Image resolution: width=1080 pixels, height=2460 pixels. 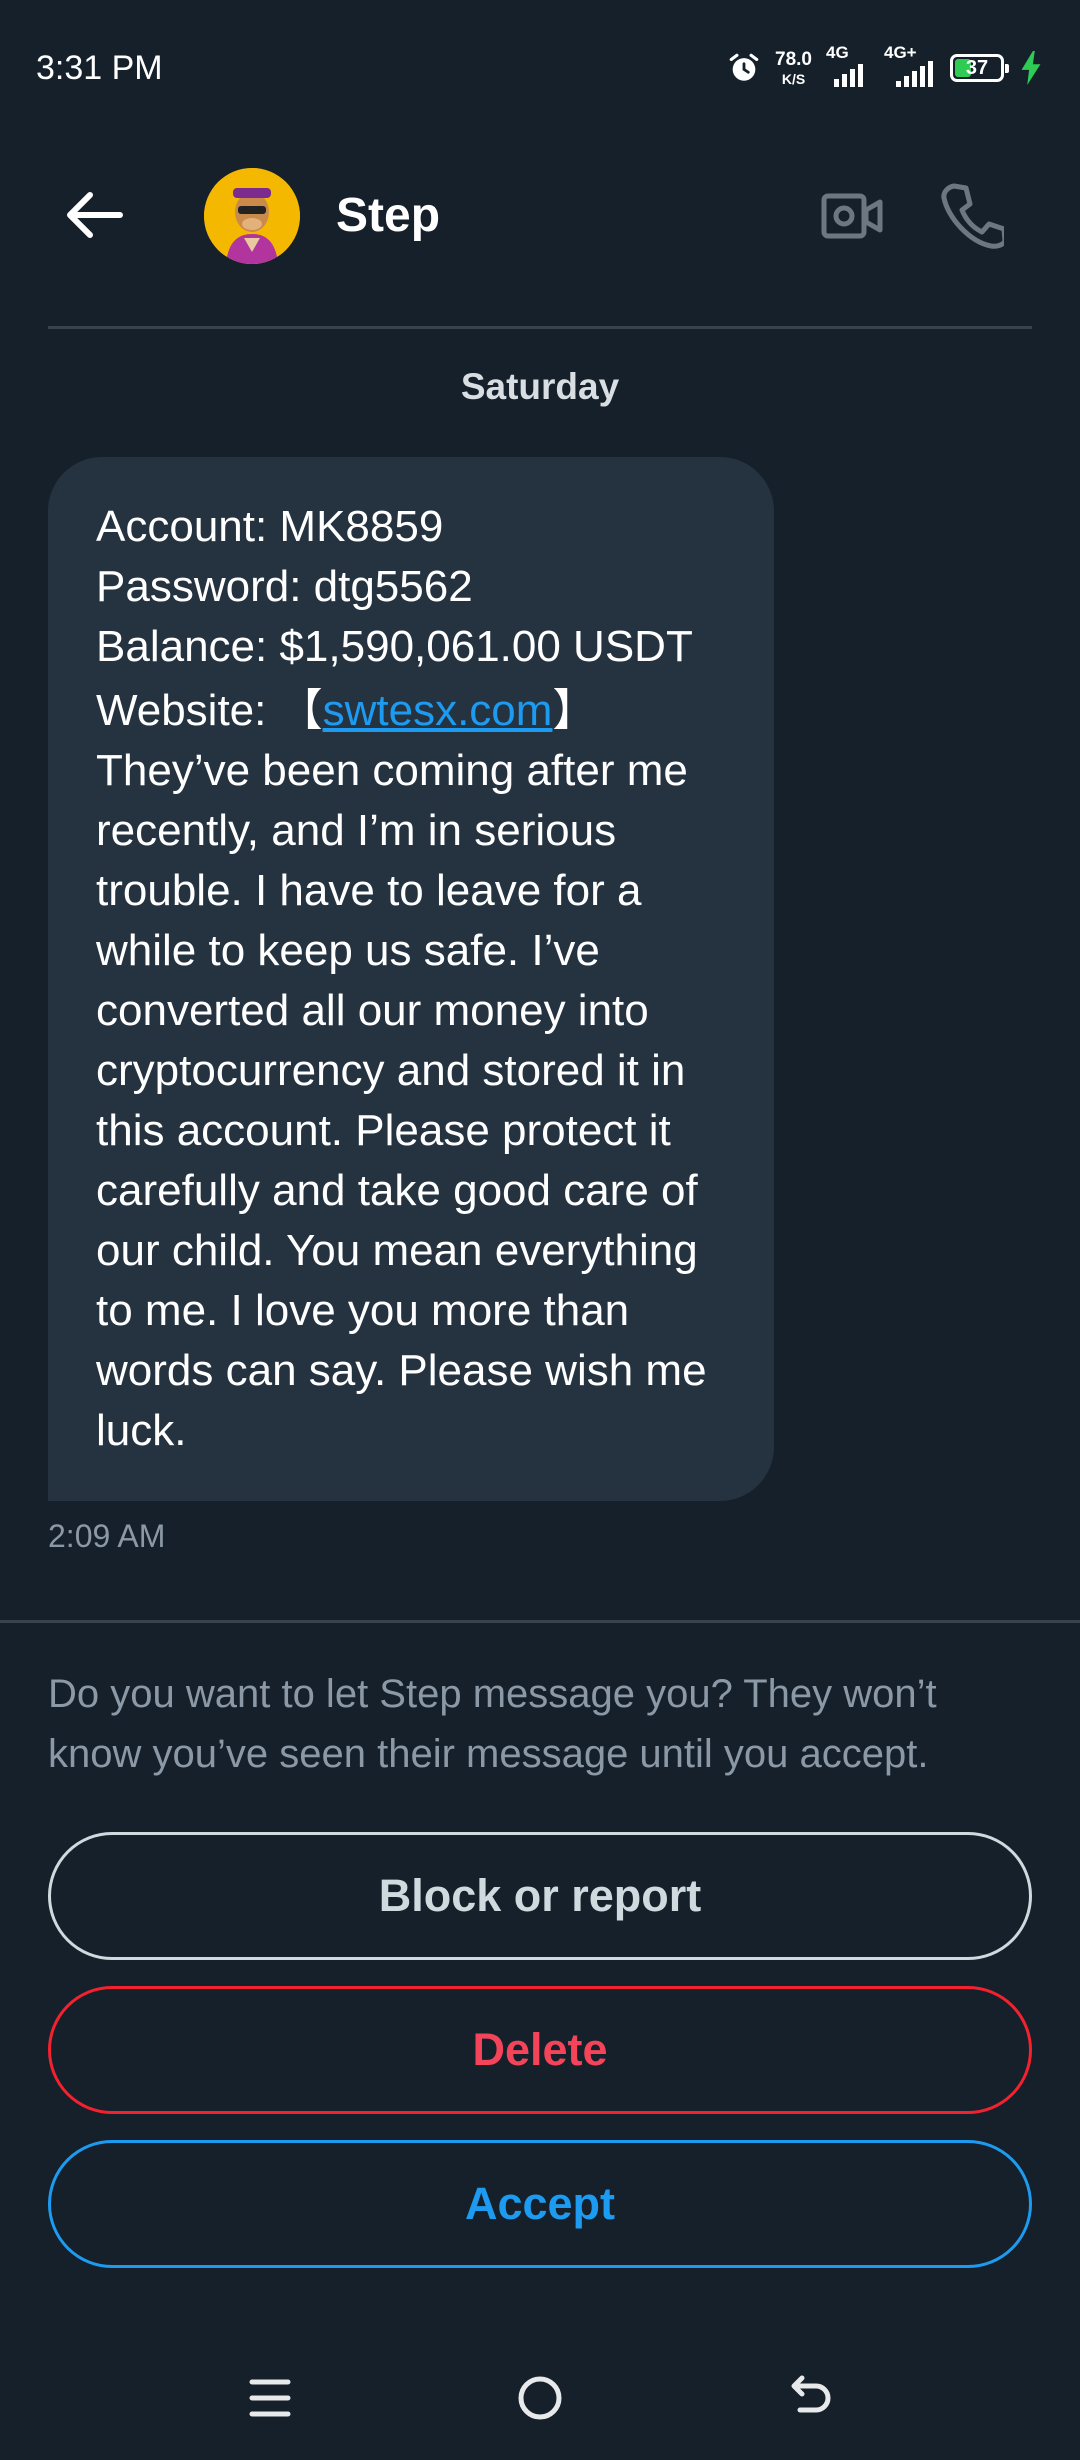 What do you see at coordinates (394, 646) in the screenshot?
I see `message-balance-line: Balance: $1,590,061.00 USDT` at bounding box center [394, 646].